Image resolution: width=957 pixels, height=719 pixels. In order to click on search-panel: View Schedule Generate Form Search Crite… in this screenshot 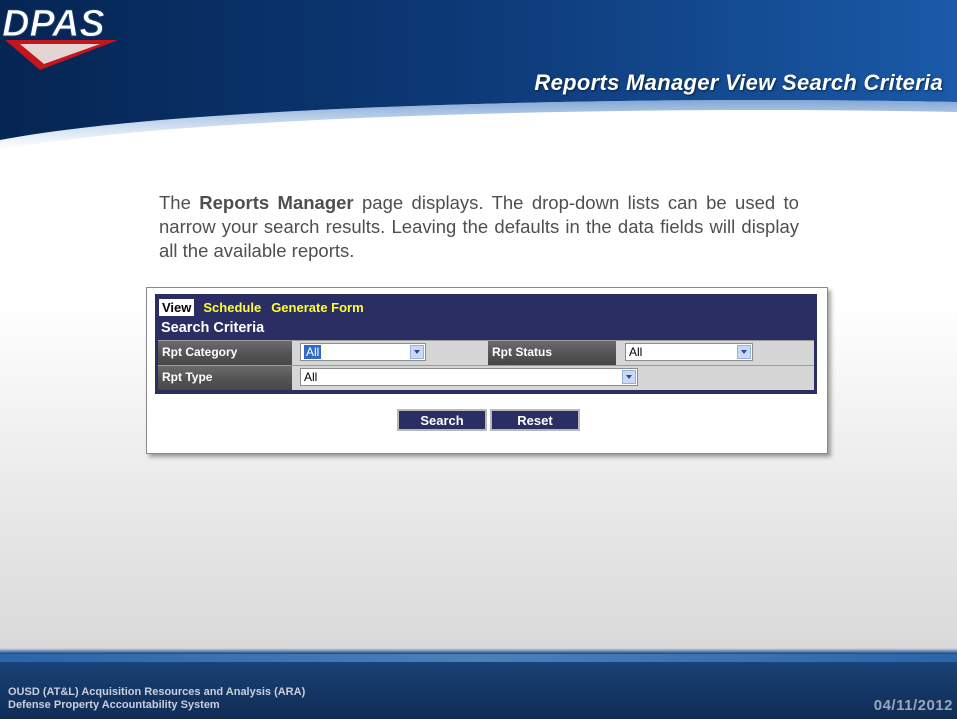, I will do `click(486, 344)`.